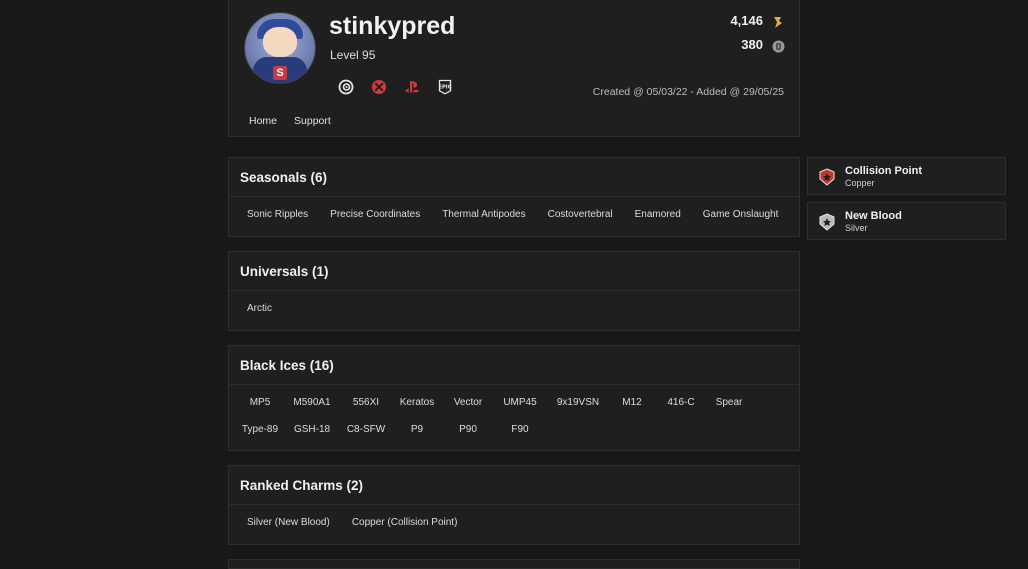 The height and width of the screenshot is (569, 1028). I want to click on copper-rank-icon, so click(827, 177).